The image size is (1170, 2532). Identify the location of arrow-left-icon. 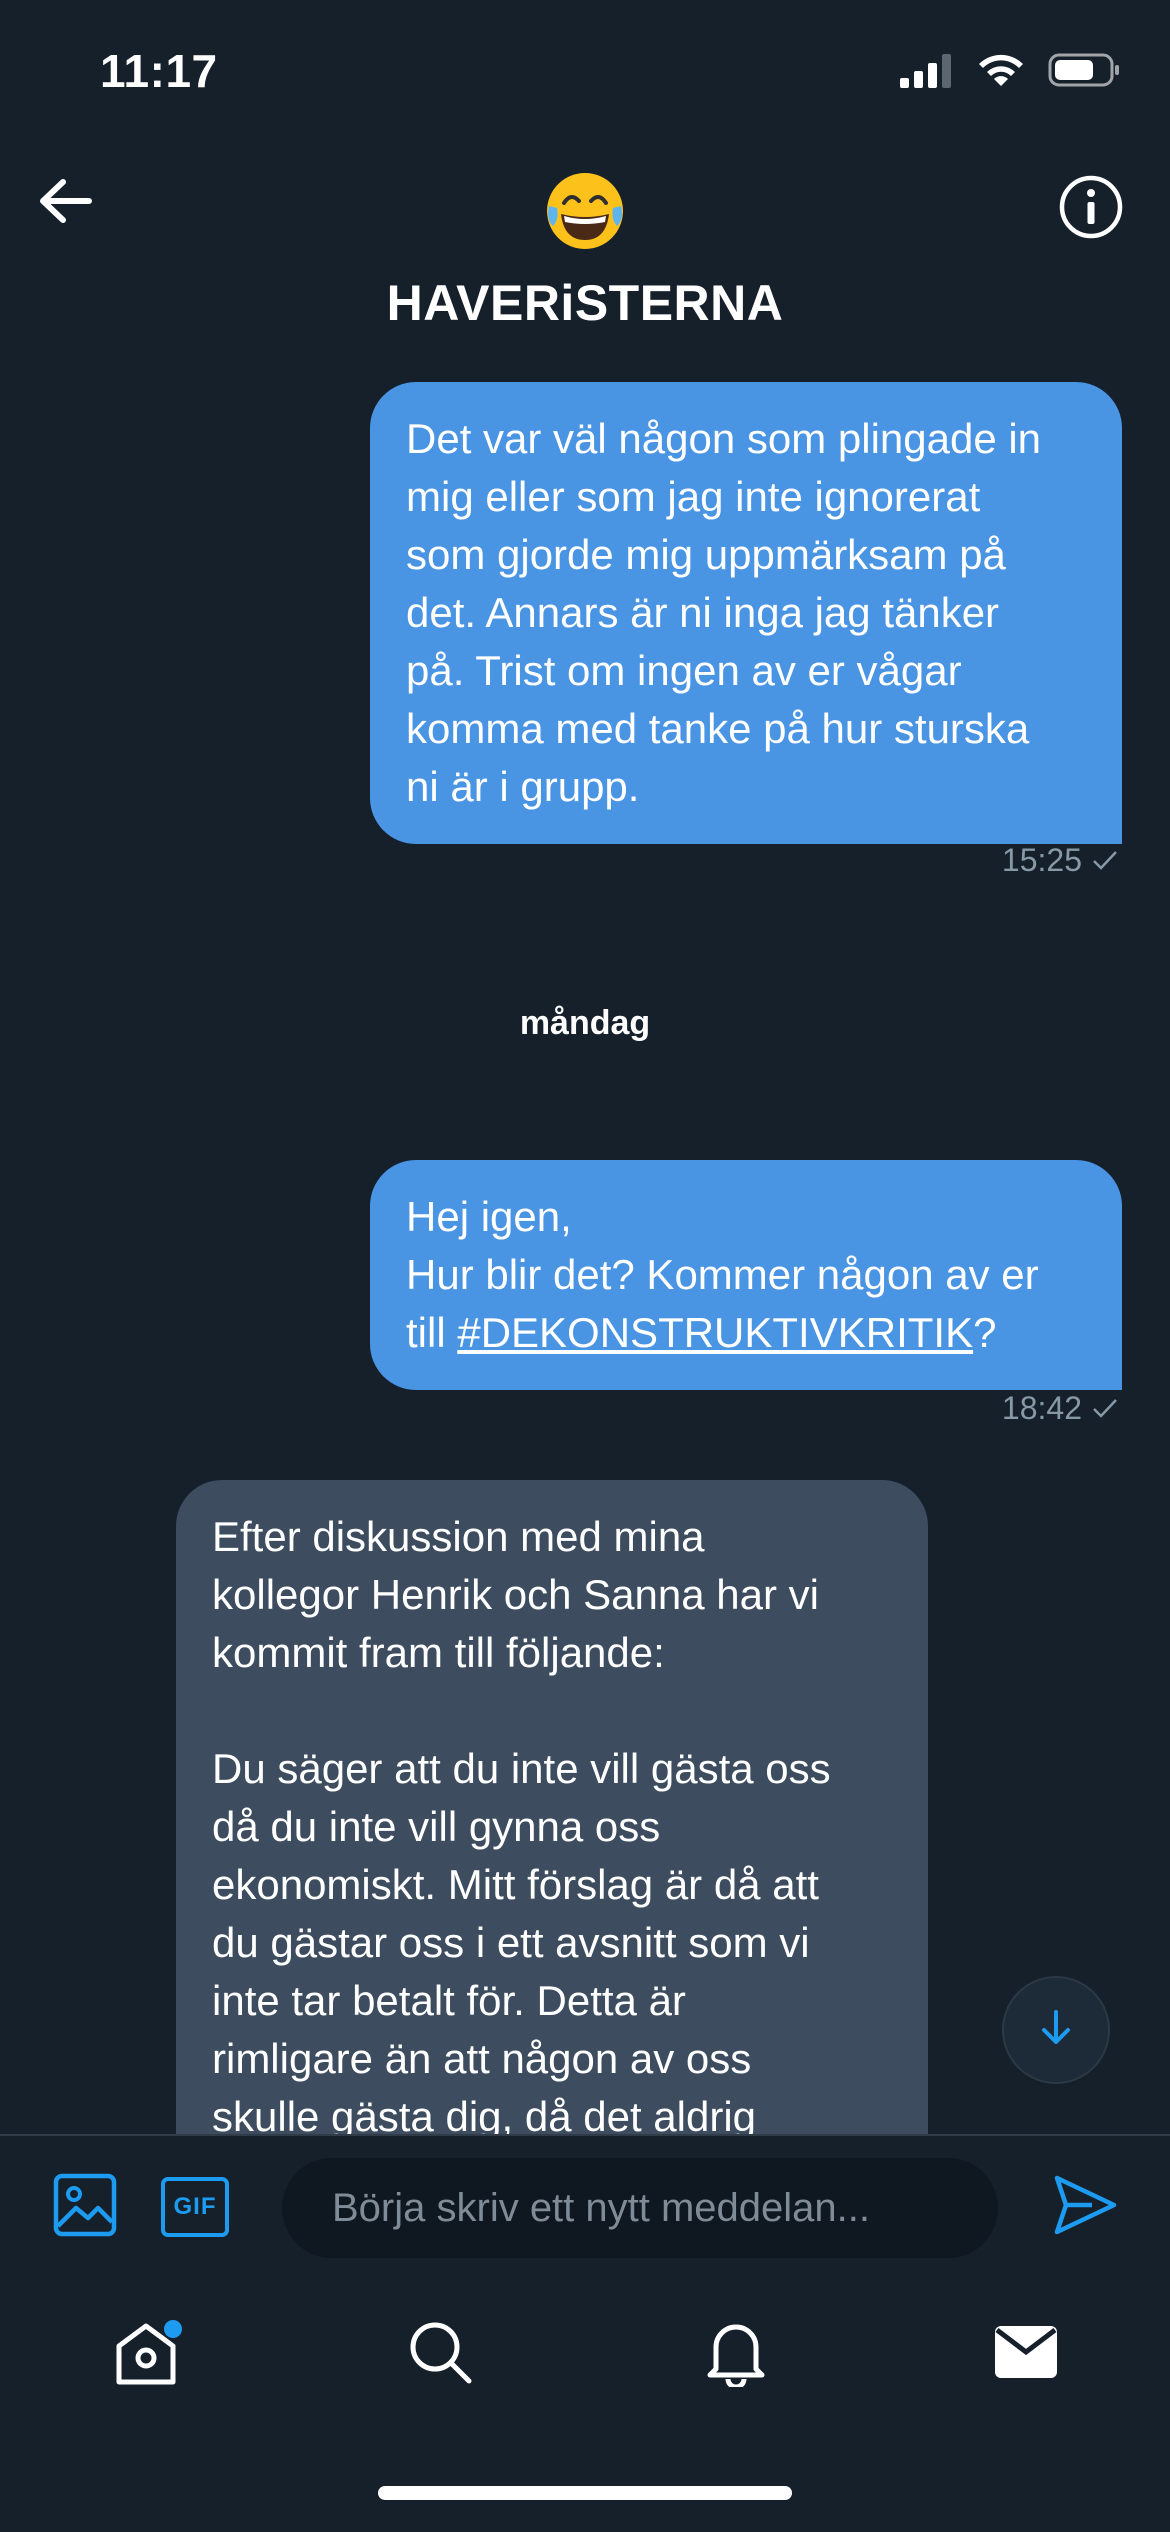
(65, 203).